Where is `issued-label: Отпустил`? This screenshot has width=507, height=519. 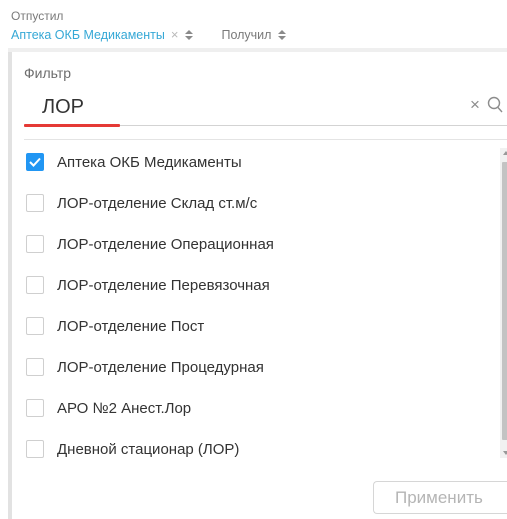 issued-label: Отпустил is located at coordinates (37, 16).